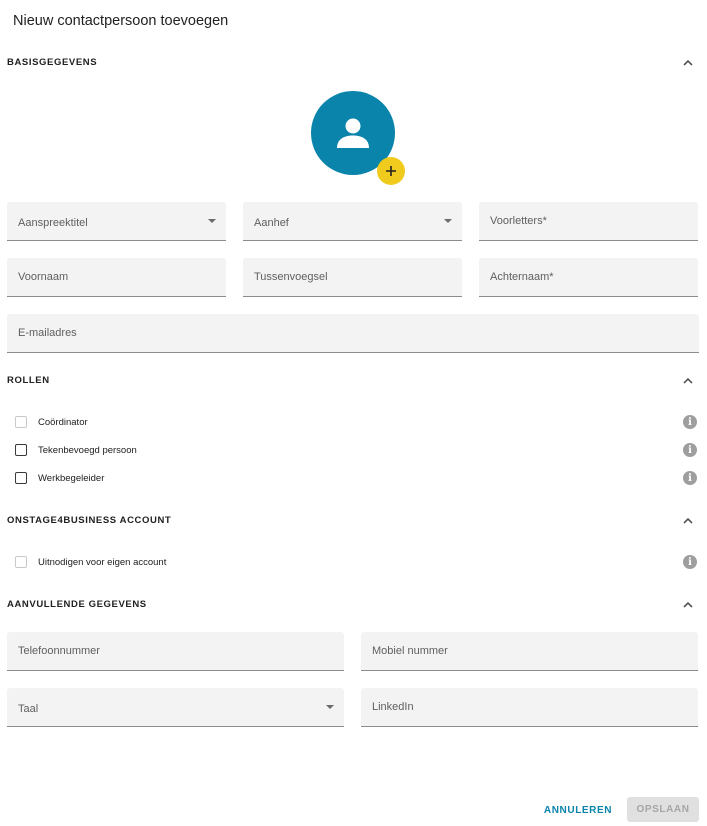 The height and width of the screenshot is (826, 707). I want to click on role-coordinator-label: Coördinator, so click(63, 422).